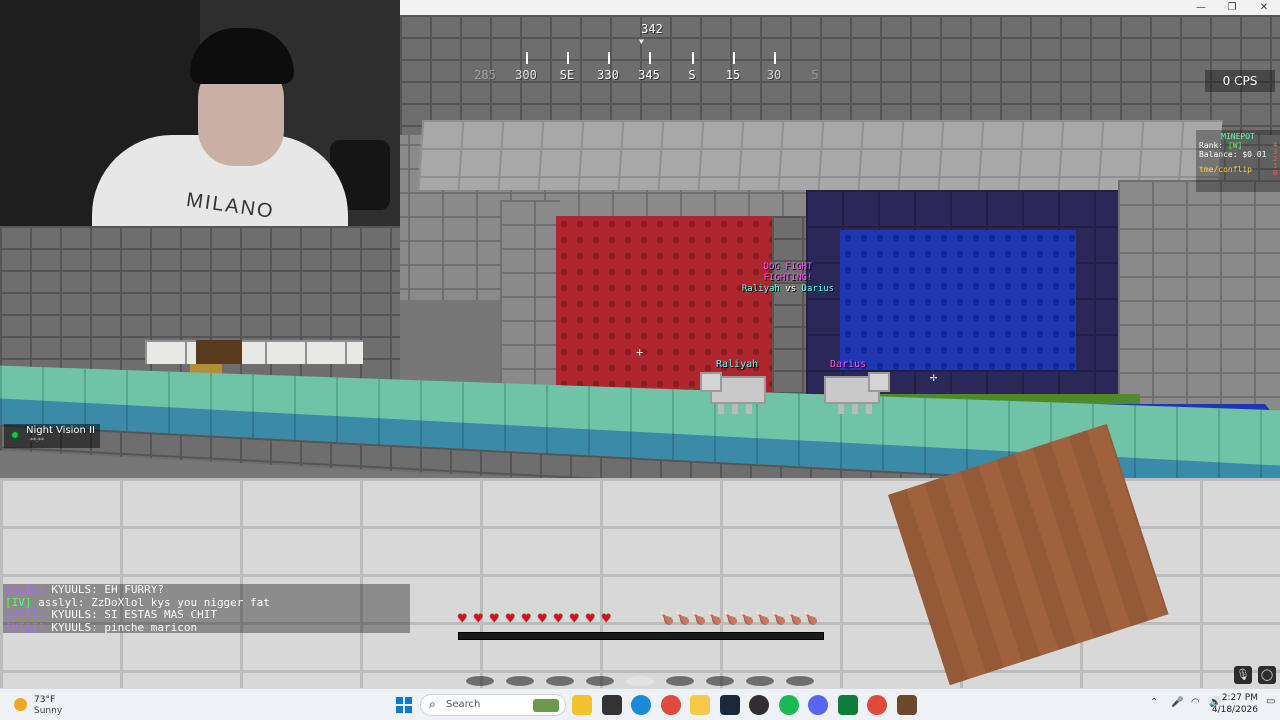 This screenshot has height=720, width=1280. Describe the element at coordinates (207, 628) in the screenshot. I see `chat-line: [VIII] KYUULS: pinche maricon` at that location.